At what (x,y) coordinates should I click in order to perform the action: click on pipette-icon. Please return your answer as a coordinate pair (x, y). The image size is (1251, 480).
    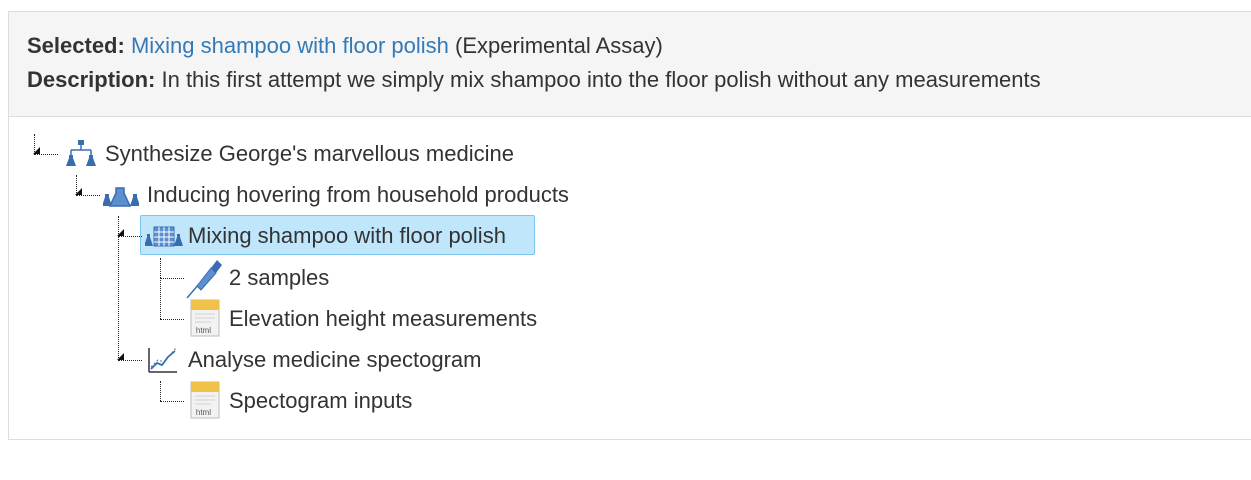
    Looking at the image, I should click on (203, 278).